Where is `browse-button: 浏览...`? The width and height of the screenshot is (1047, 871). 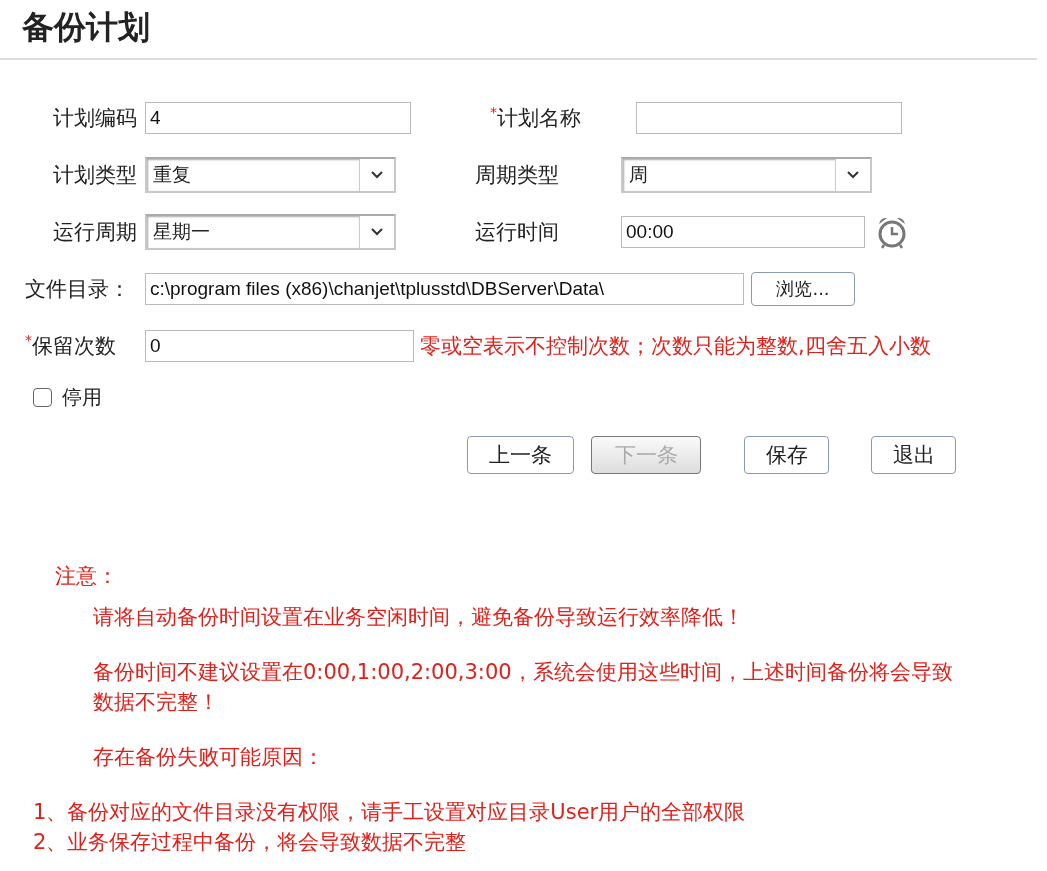 browse-button: 浏览... is located at coordinates (803, 289).